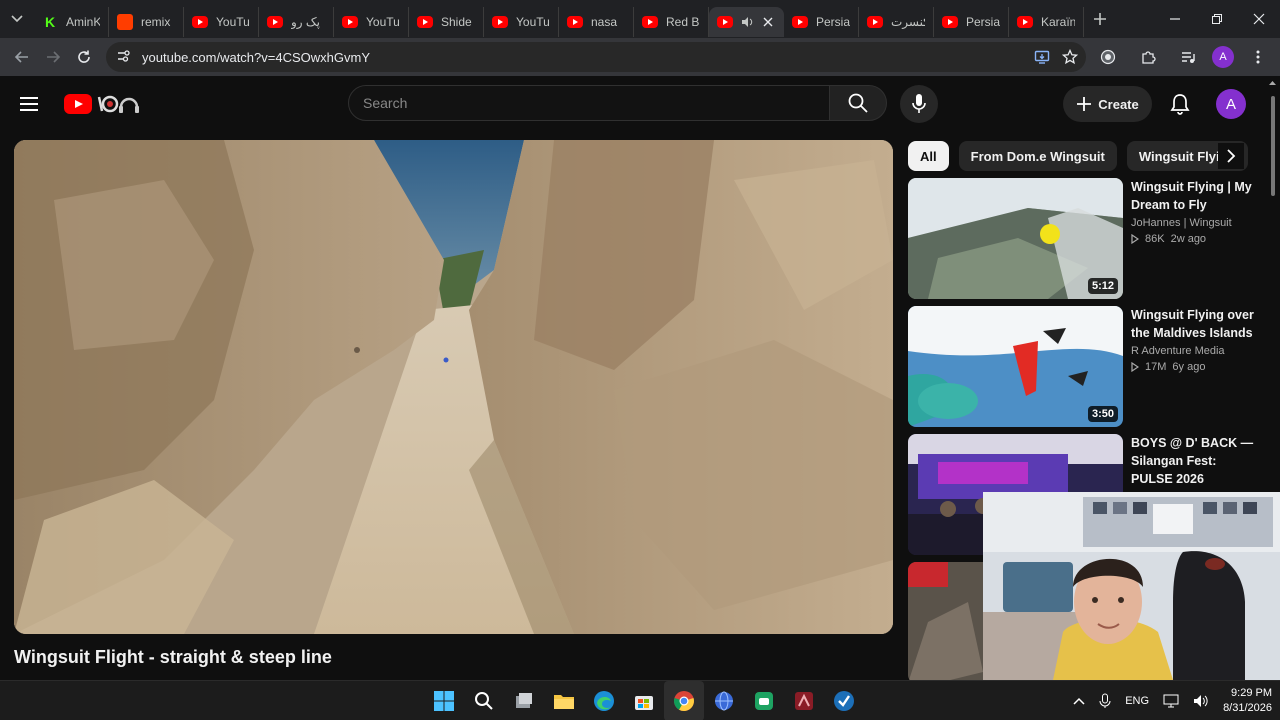 The height and width of the screenshot is (720, 1280). What do you see at coordinates (764, 700) in the screenshot?
I see `app-green-button` at bounding box center [764, 700].